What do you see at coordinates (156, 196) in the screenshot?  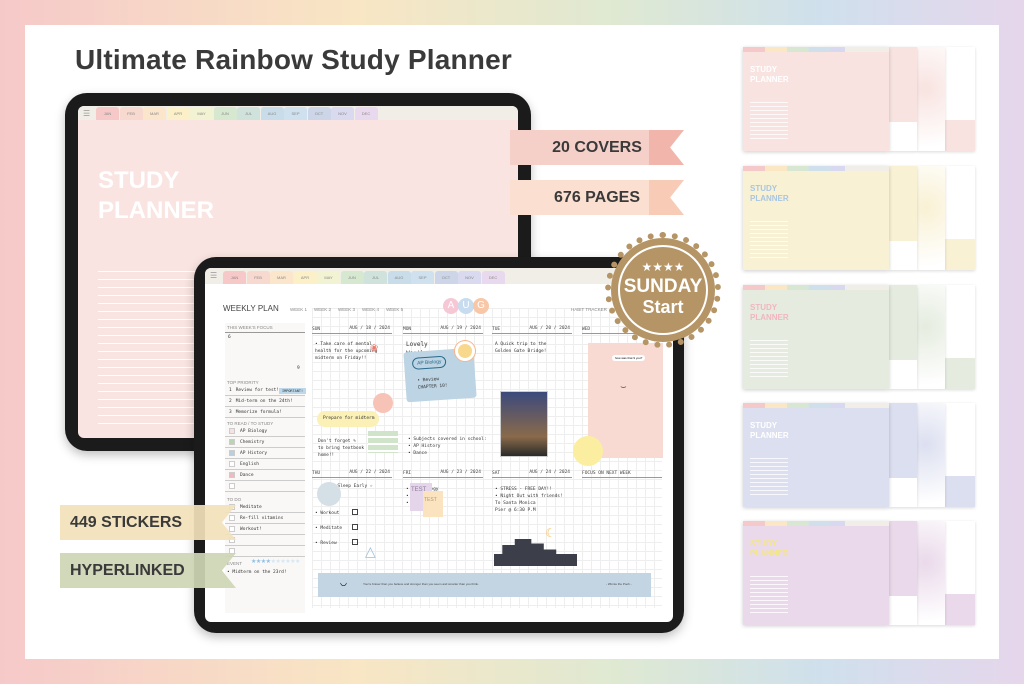 I see `cover-title: STUDY PLANNER` at bounding box center [156, 196].